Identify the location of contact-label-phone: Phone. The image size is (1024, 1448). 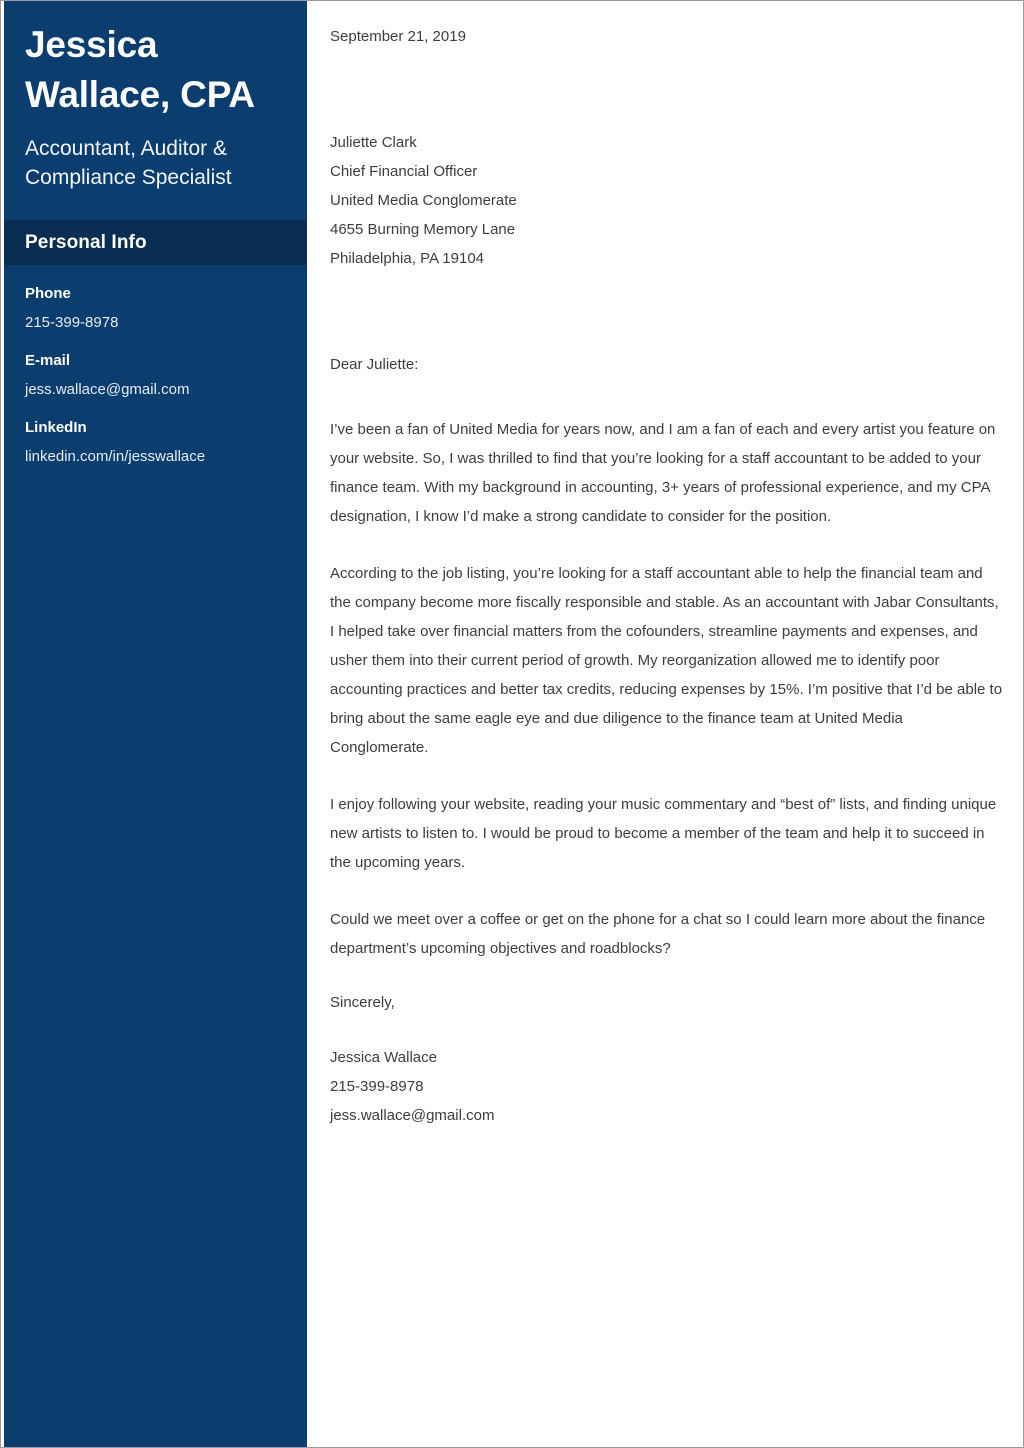
(48, 293).